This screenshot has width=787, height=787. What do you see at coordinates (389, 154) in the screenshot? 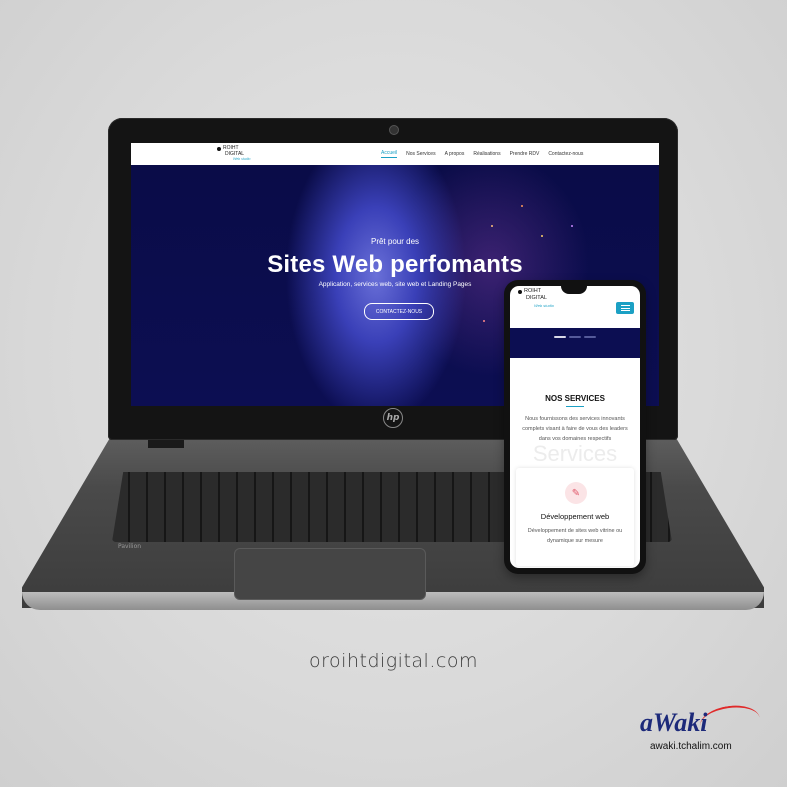
I see `nav-item-accueil: Accueil` at bounding box center [389, 154].